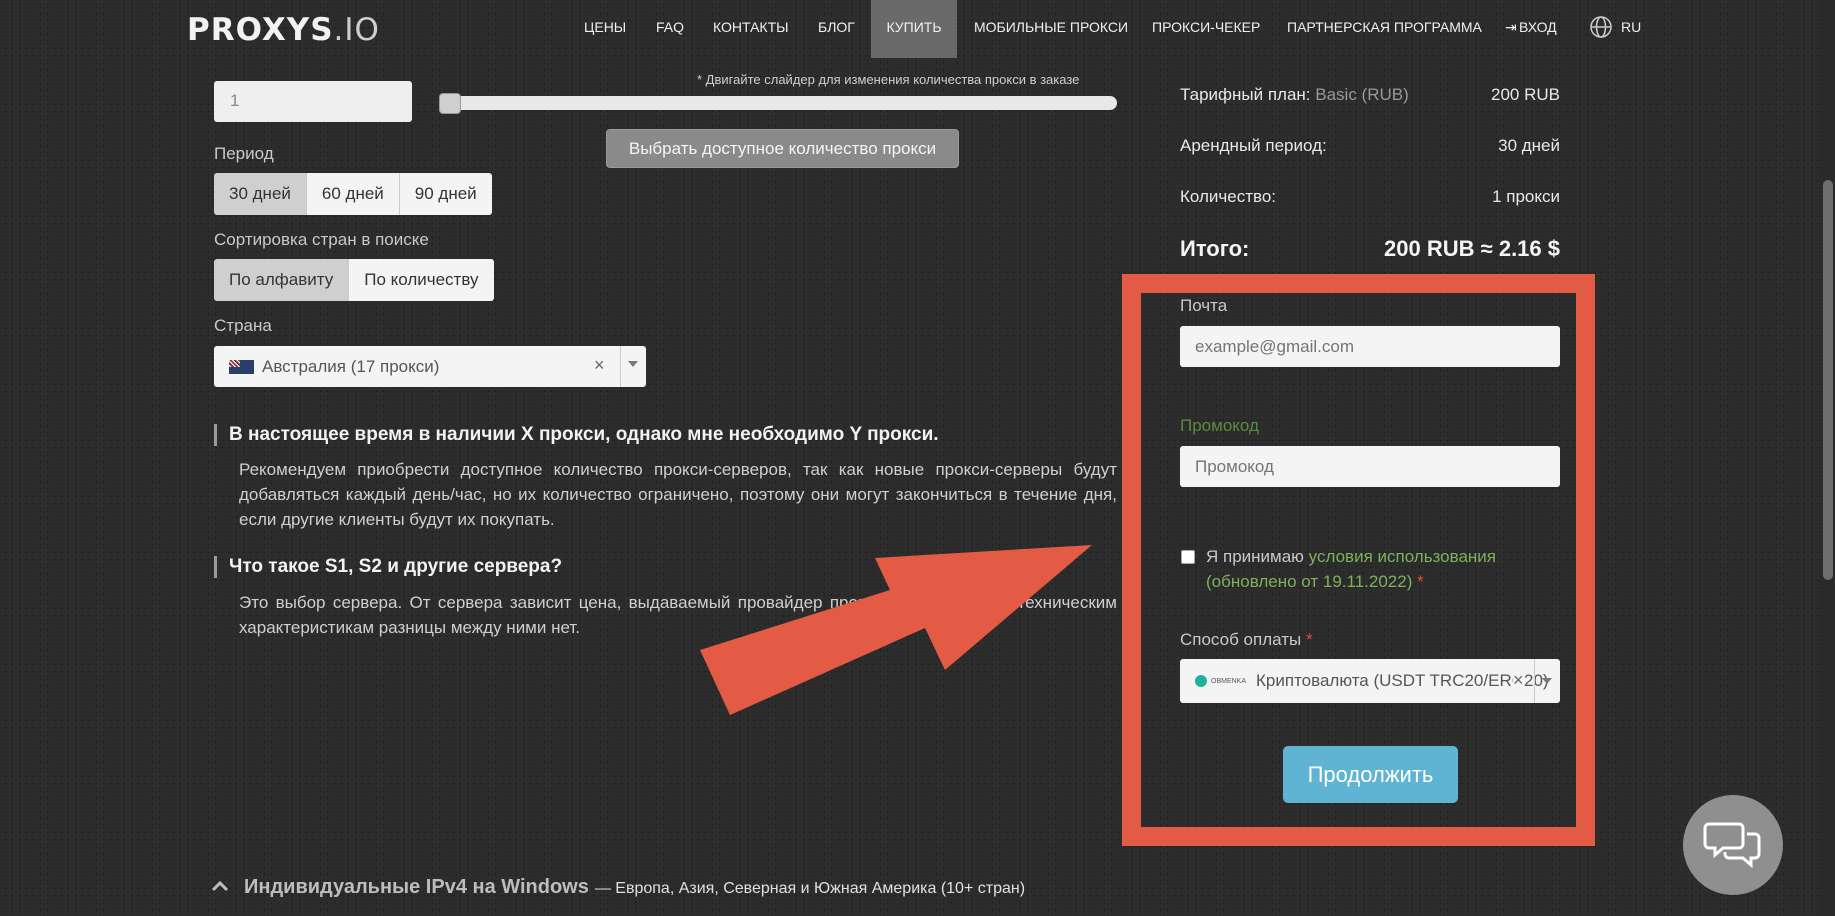 The height and width of the screenshot is (916, 1835). Describe the element at coordinates (1229, 681) in the screenshot. I see `obmenka-logo-text: OBMENKA` at that location.